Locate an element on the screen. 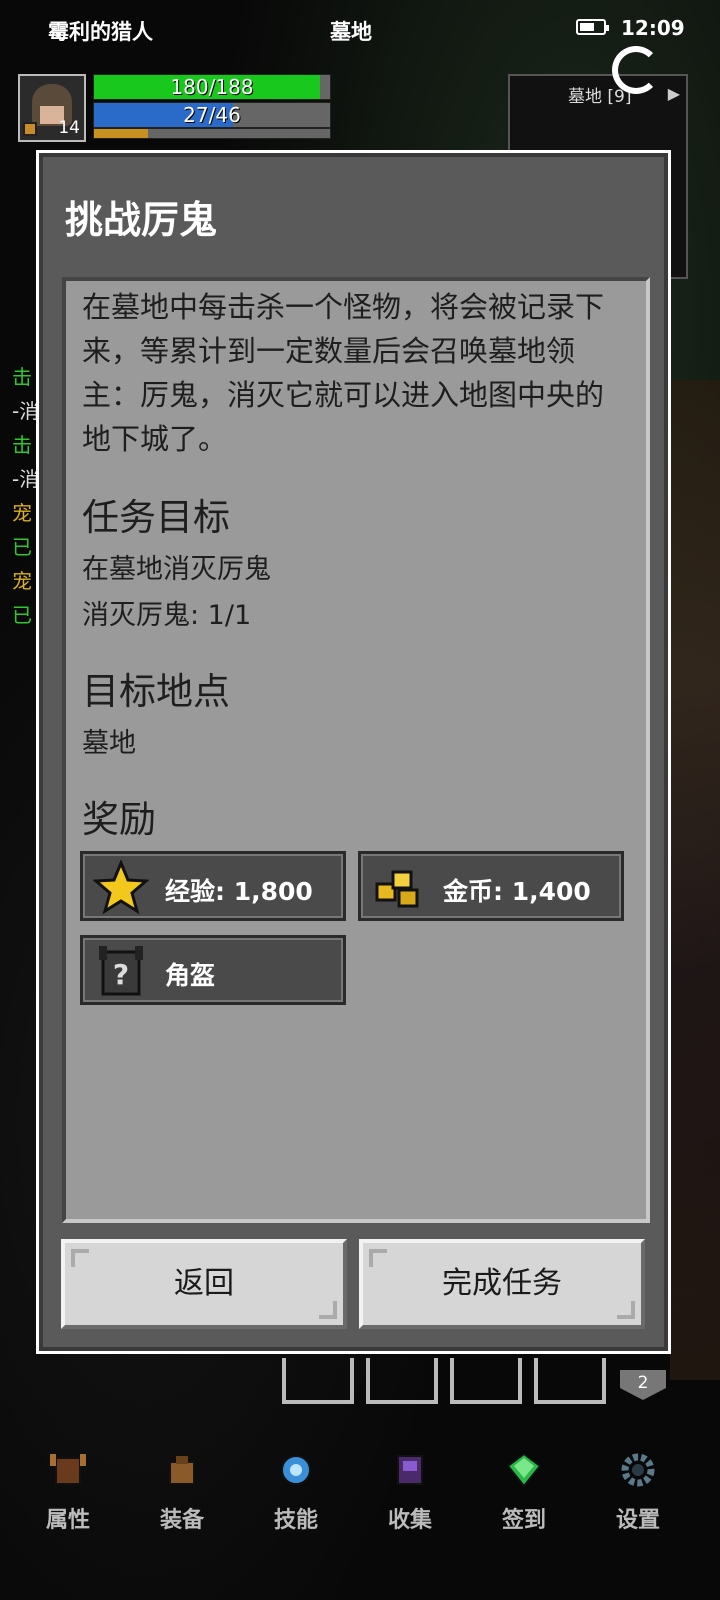 This screenshot has width=720, height=1600. reward-item: ? 角盔 is located at coordinates (213, 970).